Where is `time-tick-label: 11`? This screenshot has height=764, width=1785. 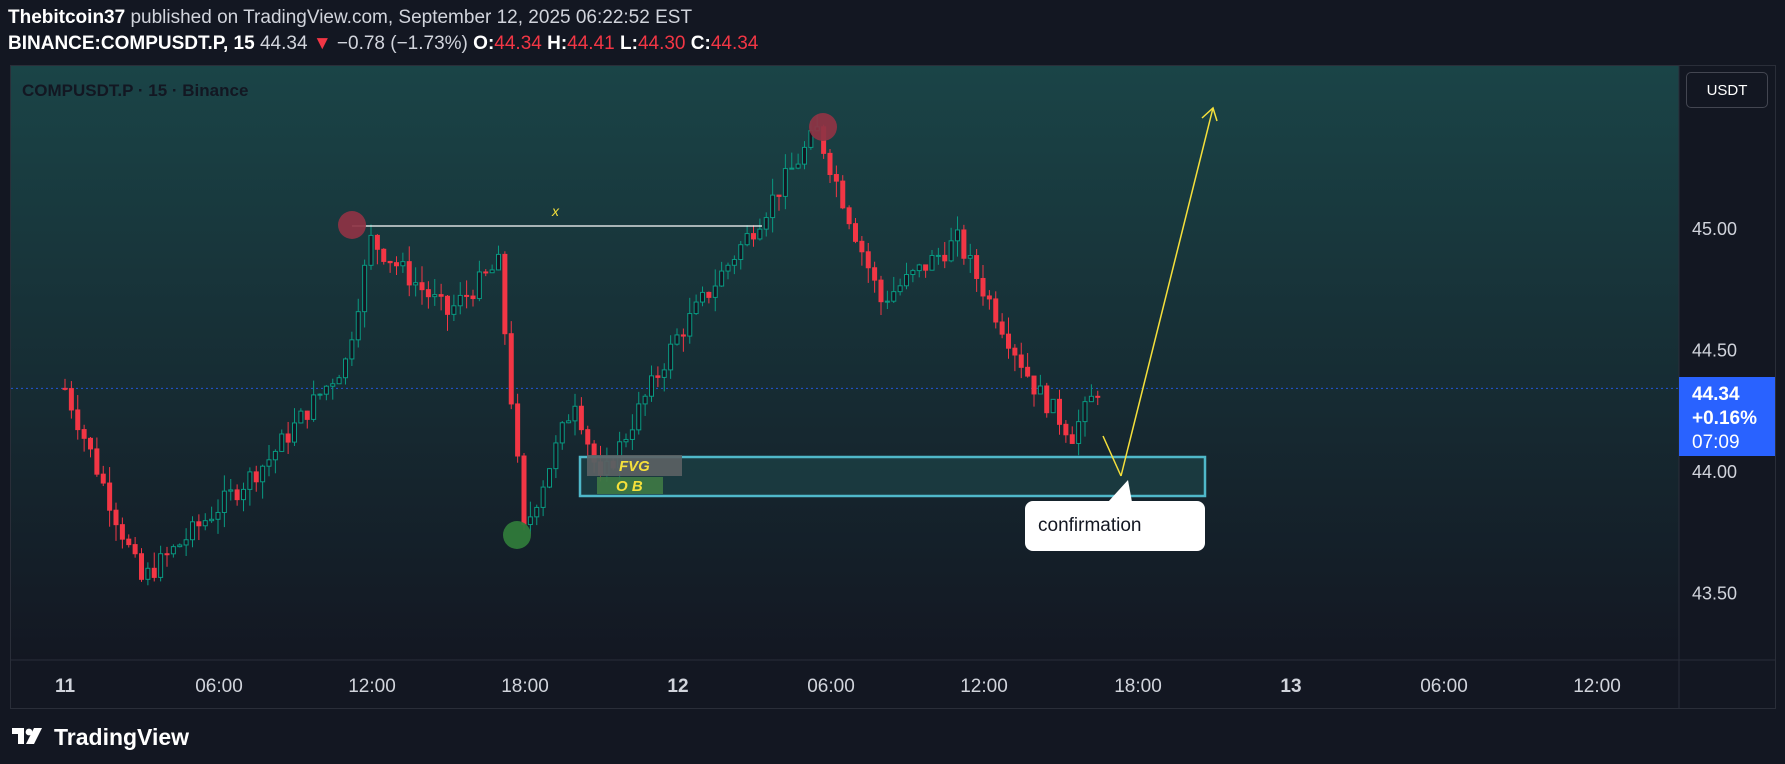
time-tick-label: 11 is located at coordinates (65, 686).